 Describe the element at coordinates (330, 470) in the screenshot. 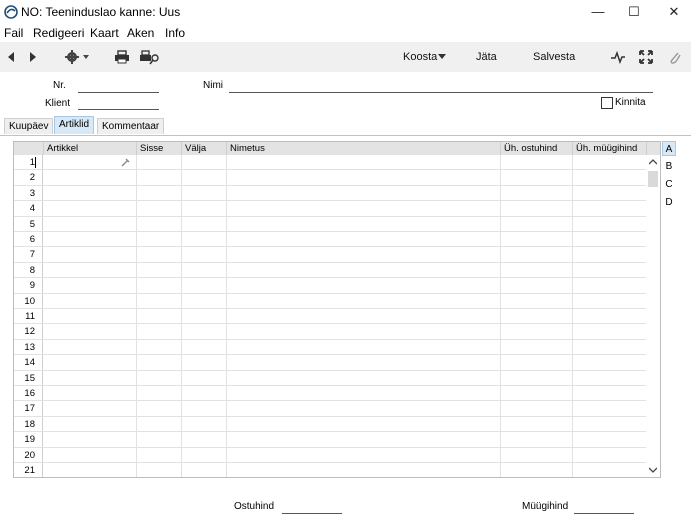

I see `table-row: 21` at that location.